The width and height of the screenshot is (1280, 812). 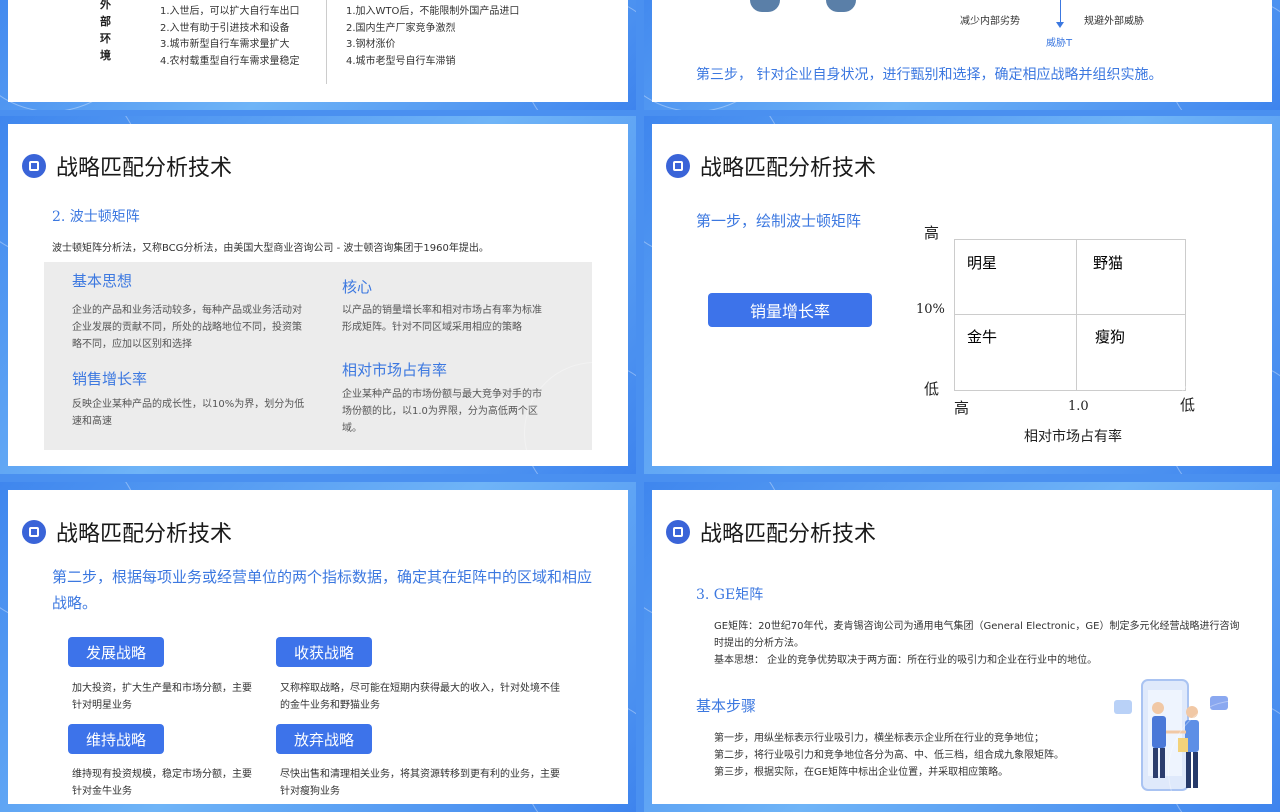 What do you see at coordinates (420, 783) in the screenshot?
I see `abandon-strategy-desc: 尽快出售和清理相关业务，将其资源转移到更有利的业务，主要针对瘦狗业务` at bounding box center [420, 783].